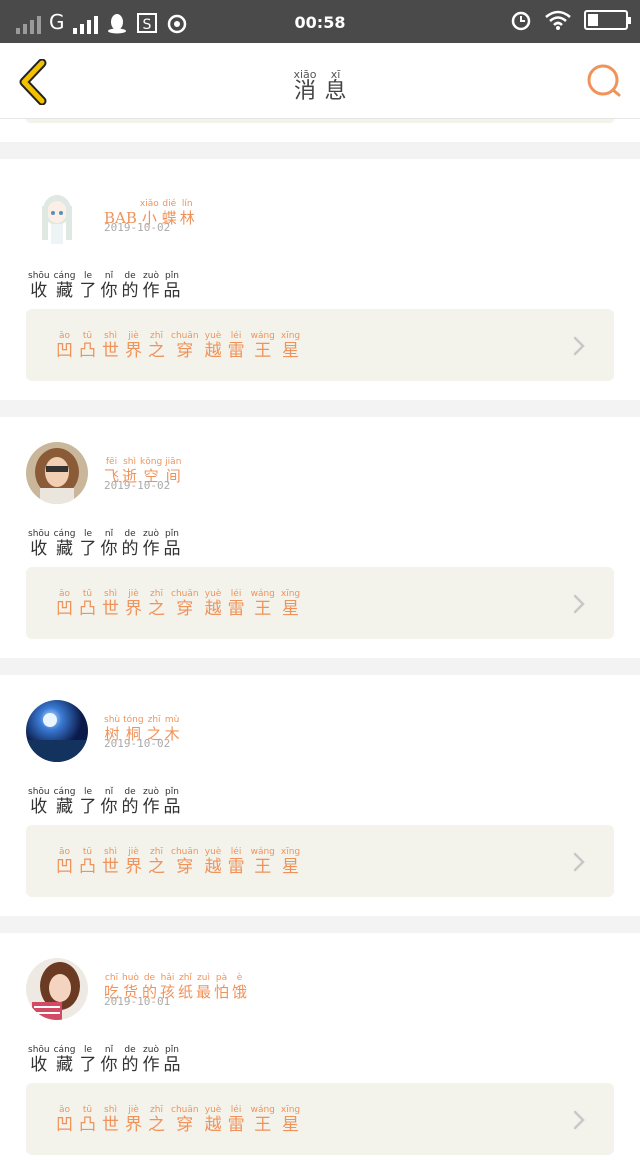  What do you see at coordinates (558, 20) in the screenshot?
I see `wifi-icon` at bounding box center [558, 20].